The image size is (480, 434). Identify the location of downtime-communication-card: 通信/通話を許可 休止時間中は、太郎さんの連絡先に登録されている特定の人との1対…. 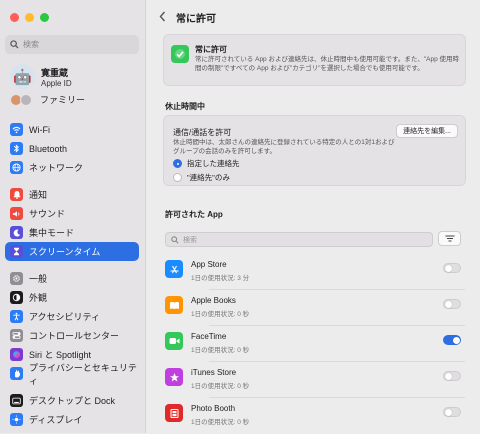
(314, 150).